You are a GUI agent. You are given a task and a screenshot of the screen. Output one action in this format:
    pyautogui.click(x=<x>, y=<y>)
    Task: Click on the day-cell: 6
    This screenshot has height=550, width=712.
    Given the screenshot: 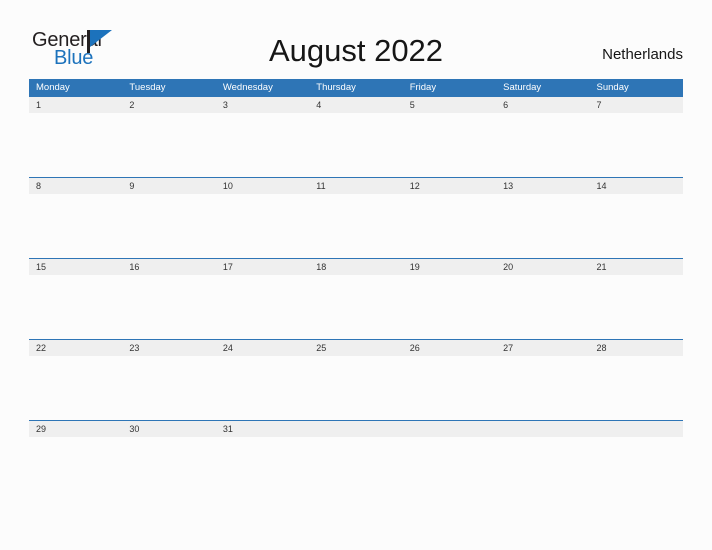 What is the action you would take?
    pyautogui.click(x=542, y=105)
    